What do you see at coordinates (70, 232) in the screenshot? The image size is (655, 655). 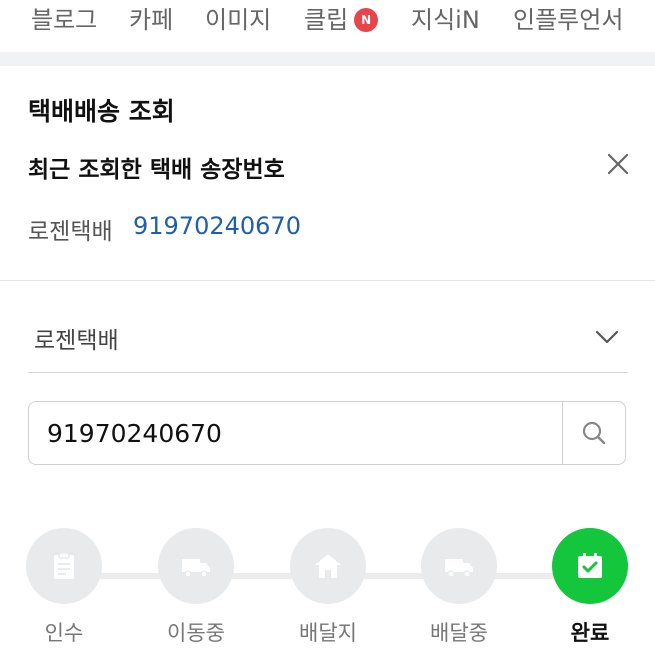 I see `recent-carrier: 로젠택배` at bounding box center [70, 232].